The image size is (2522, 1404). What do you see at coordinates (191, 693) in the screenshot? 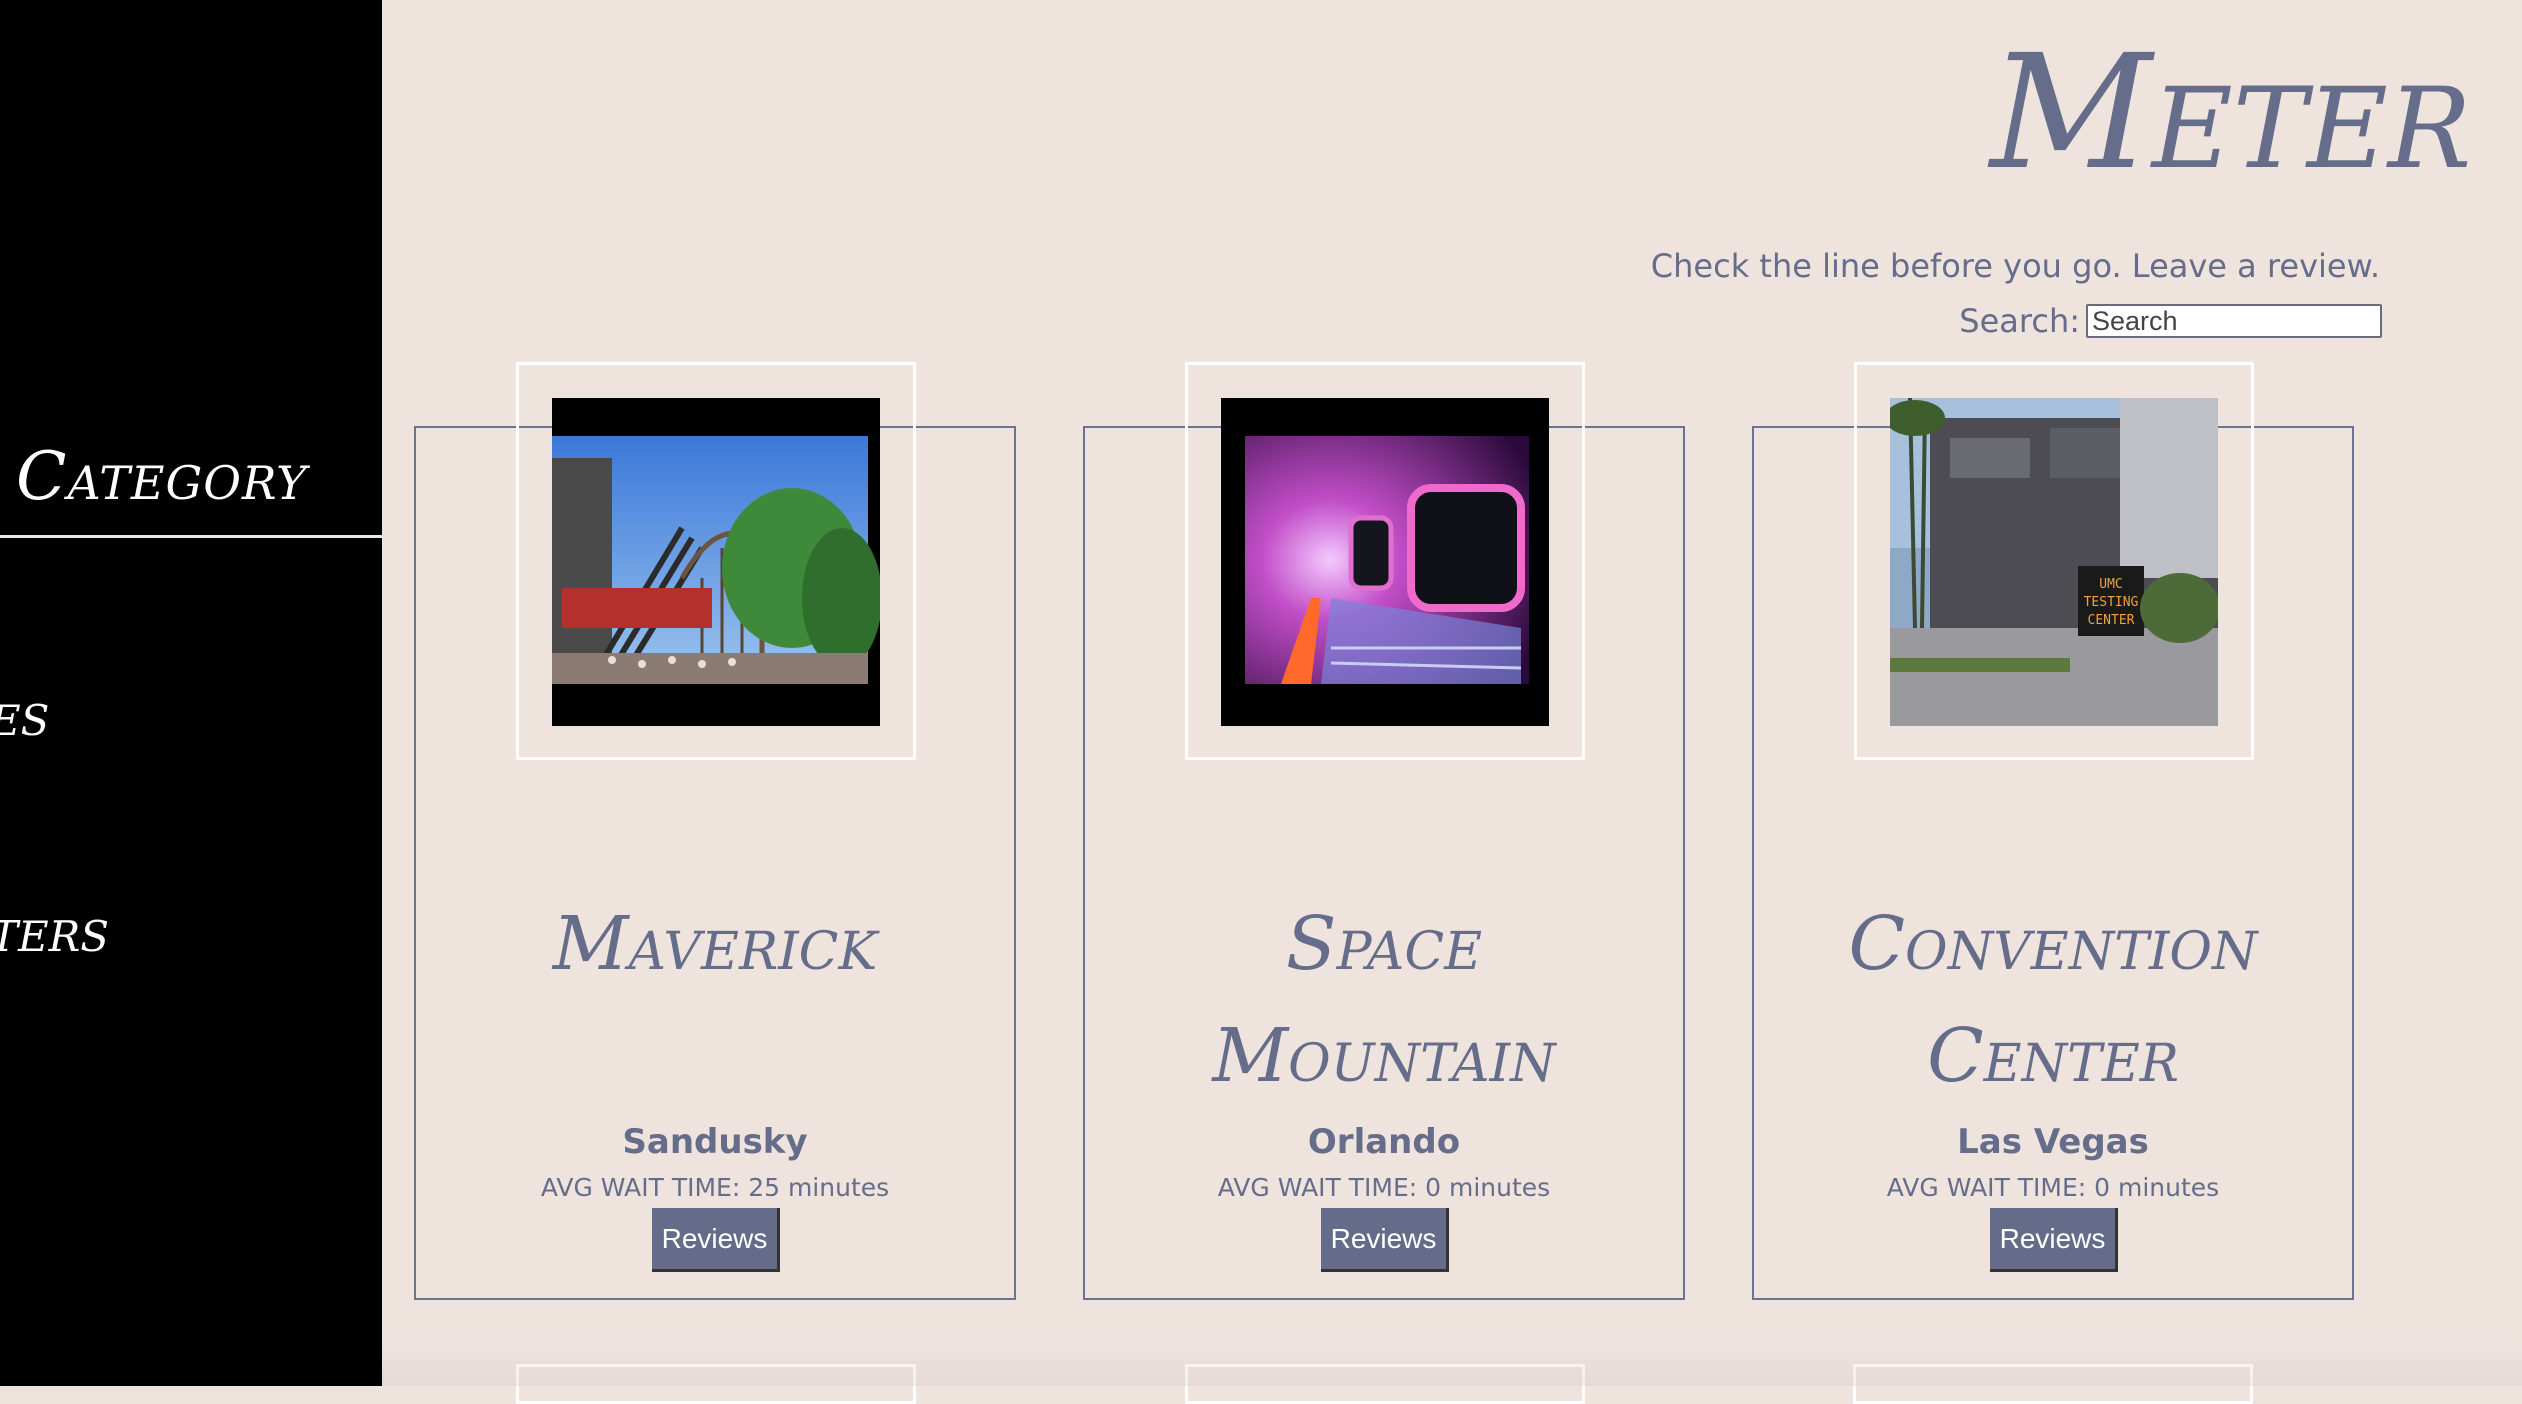
I see `sidebar: Category es ters` at bounding box center [191, 693].